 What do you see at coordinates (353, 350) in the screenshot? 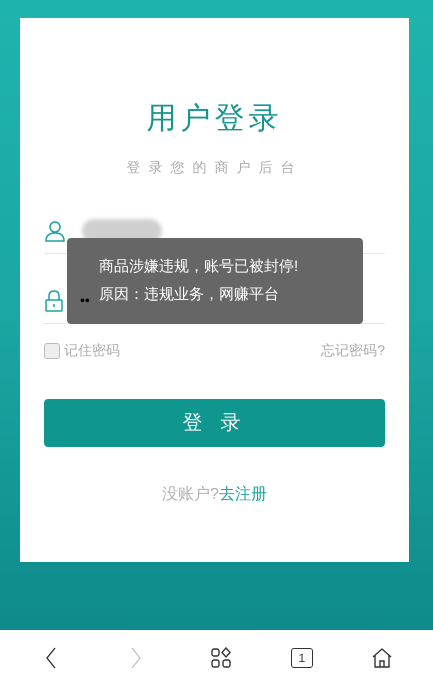
I see `forgot-password-link: 忘记密码?` at bounding box center [353, 350].